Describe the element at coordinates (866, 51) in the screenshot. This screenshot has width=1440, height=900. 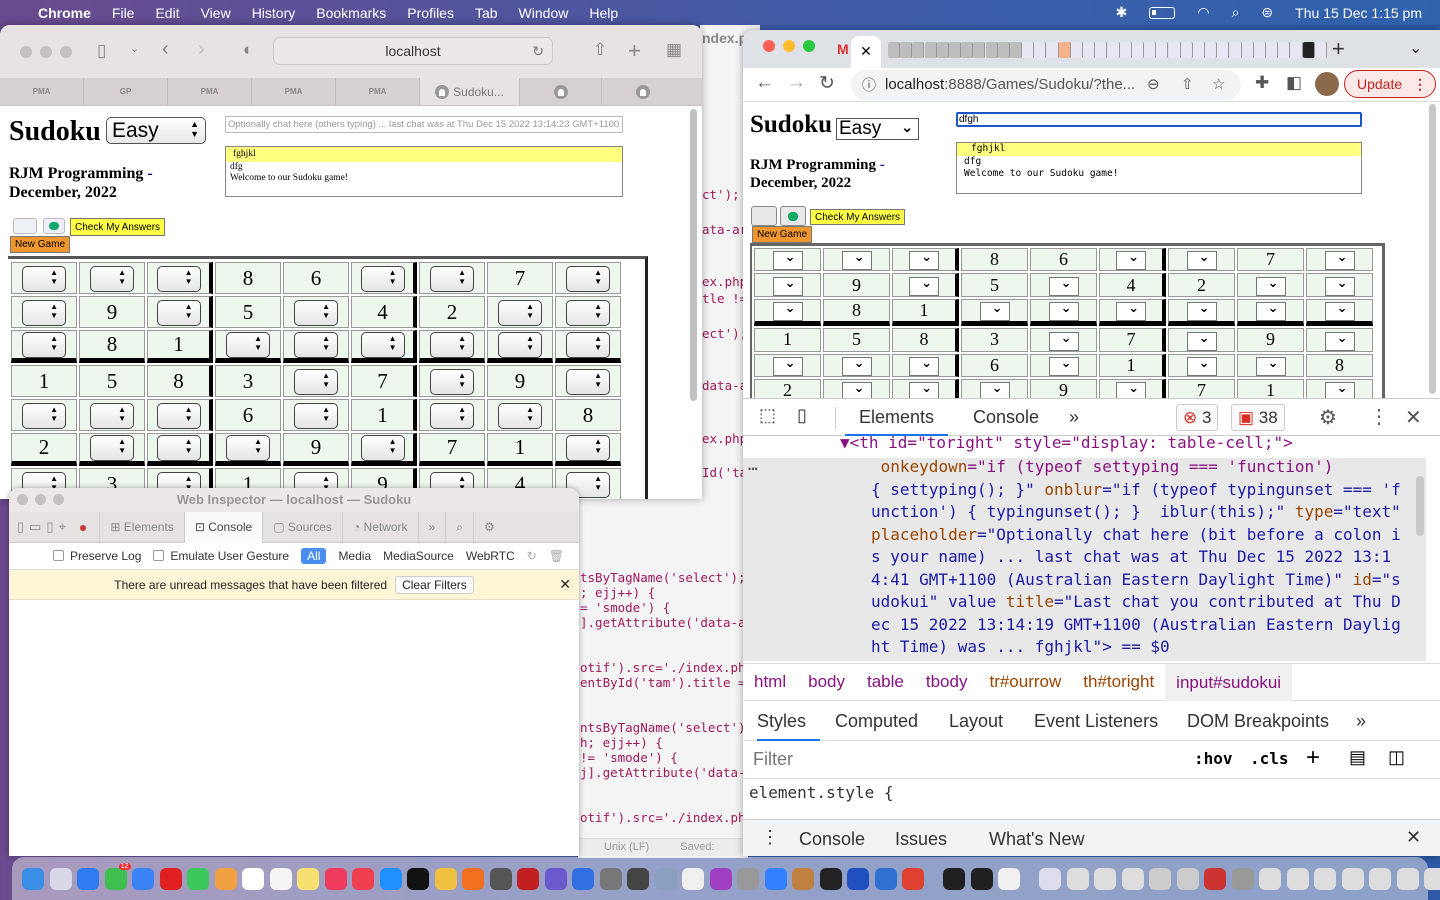
I see `close-tab-icon: ✕` at that location.